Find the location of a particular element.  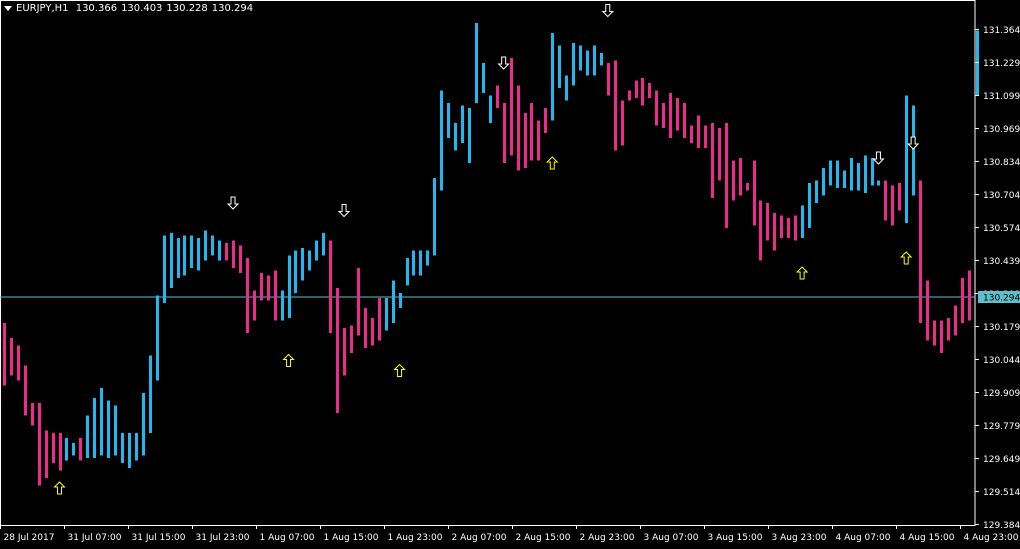

y-tick-label: 129.514 is located at coordinates (1001, 493).